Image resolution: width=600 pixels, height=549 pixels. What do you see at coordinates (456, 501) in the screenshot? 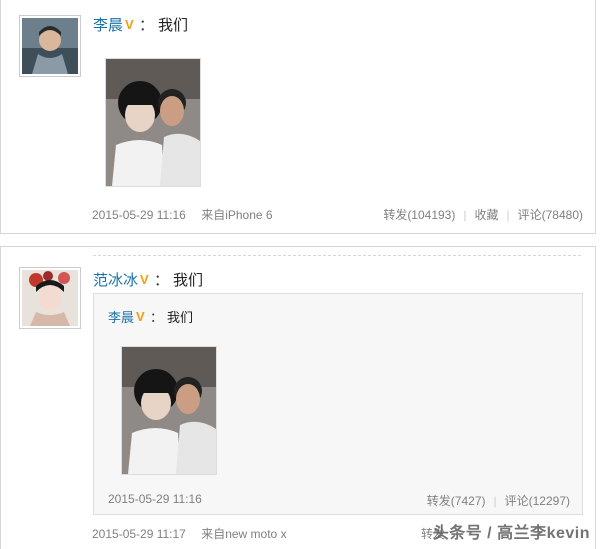
I see `quoted-repost-button: 转发(7427)` at bounding box center [456, 501].